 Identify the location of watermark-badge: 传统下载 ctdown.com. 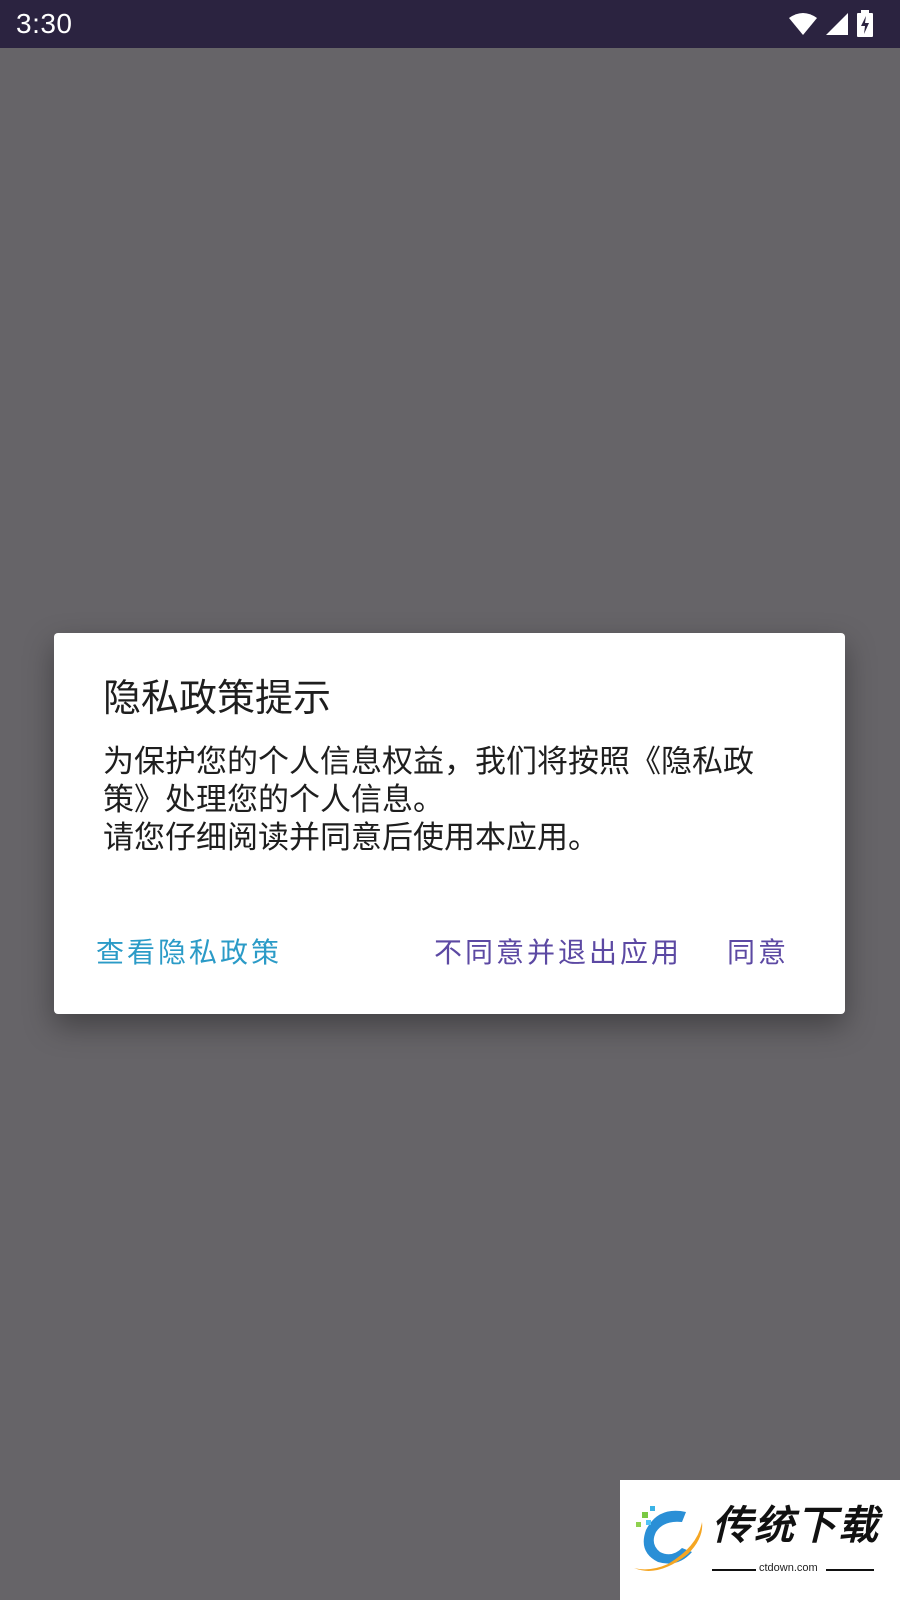
(760, 1540).